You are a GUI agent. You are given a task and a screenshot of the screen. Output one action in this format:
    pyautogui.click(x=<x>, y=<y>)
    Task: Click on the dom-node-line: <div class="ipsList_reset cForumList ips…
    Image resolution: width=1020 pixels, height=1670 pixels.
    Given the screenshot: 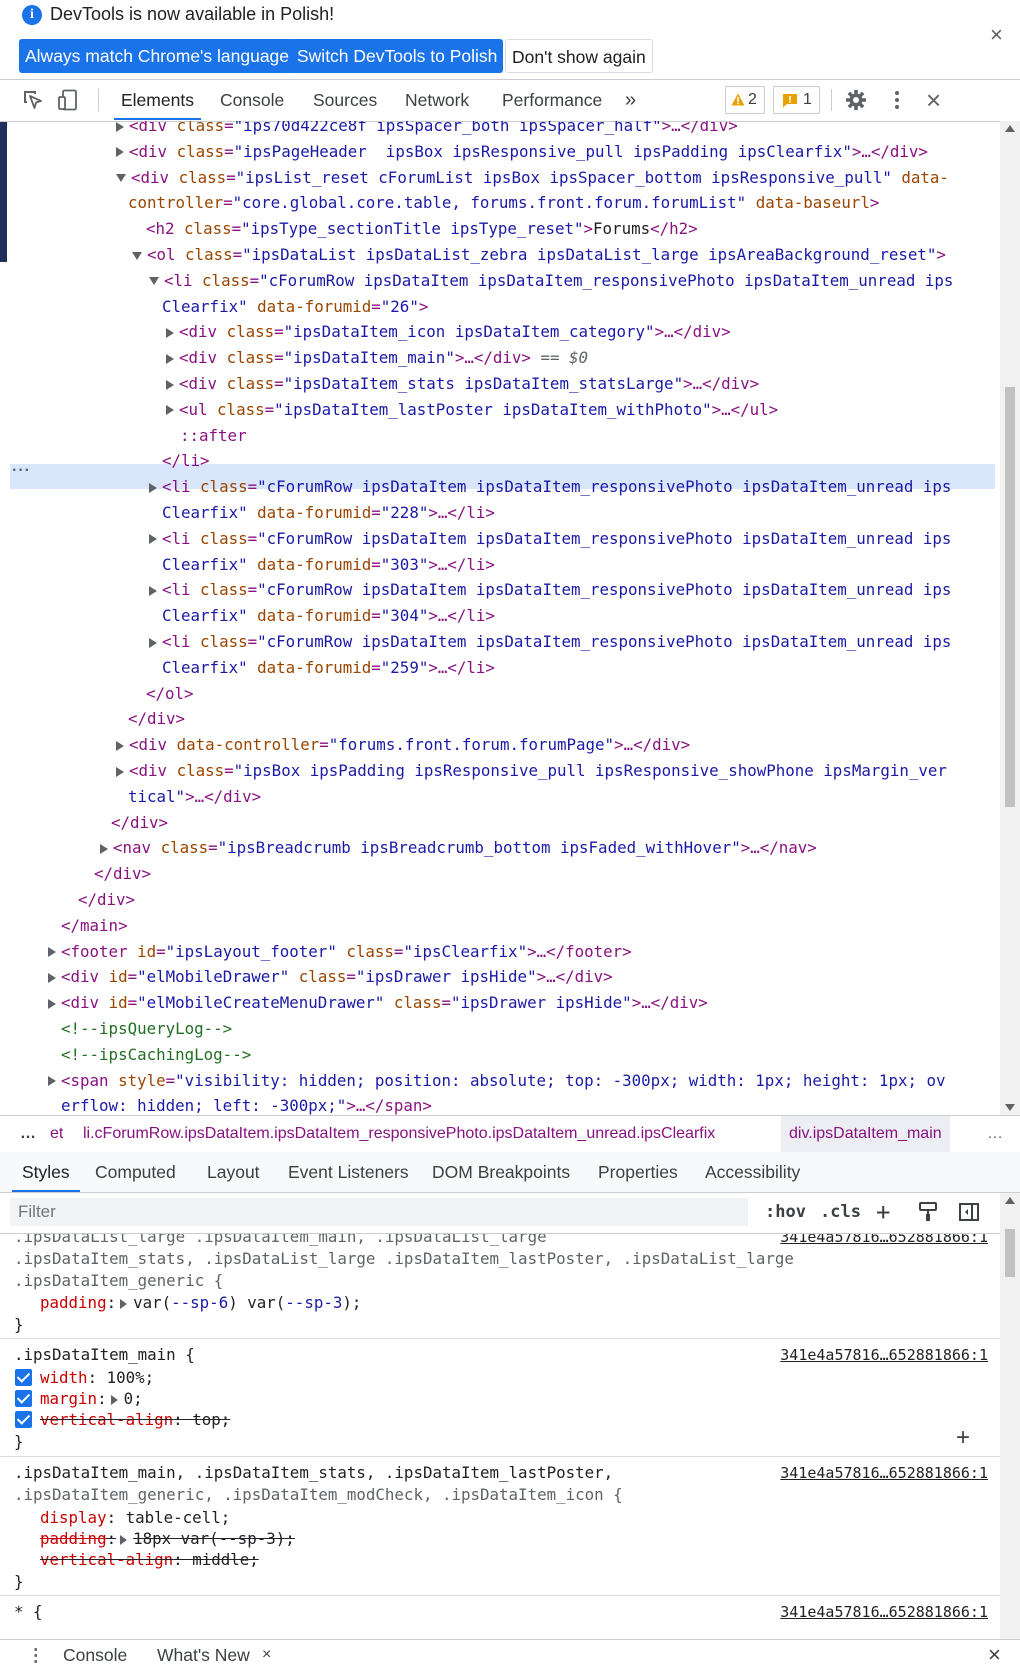 What is the action you would take?
    pyautogui.click(x=532, y=177)
    